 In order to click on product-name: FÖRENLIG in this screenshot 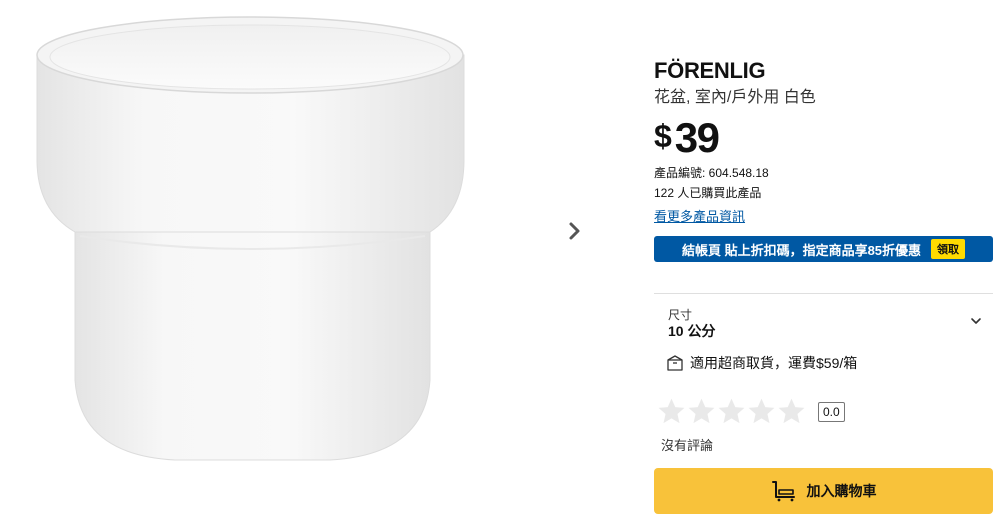, I will do `click(710, 70)`.